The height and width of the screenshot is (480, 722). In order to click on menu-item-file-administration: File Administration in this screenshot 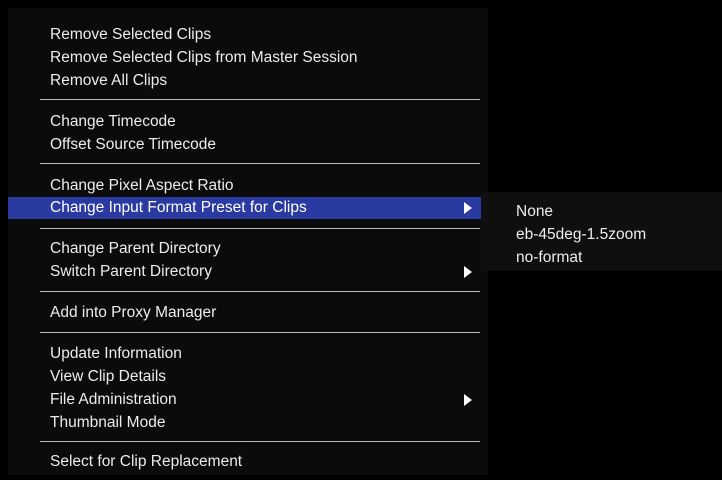, I will do `click(248, 400)`.